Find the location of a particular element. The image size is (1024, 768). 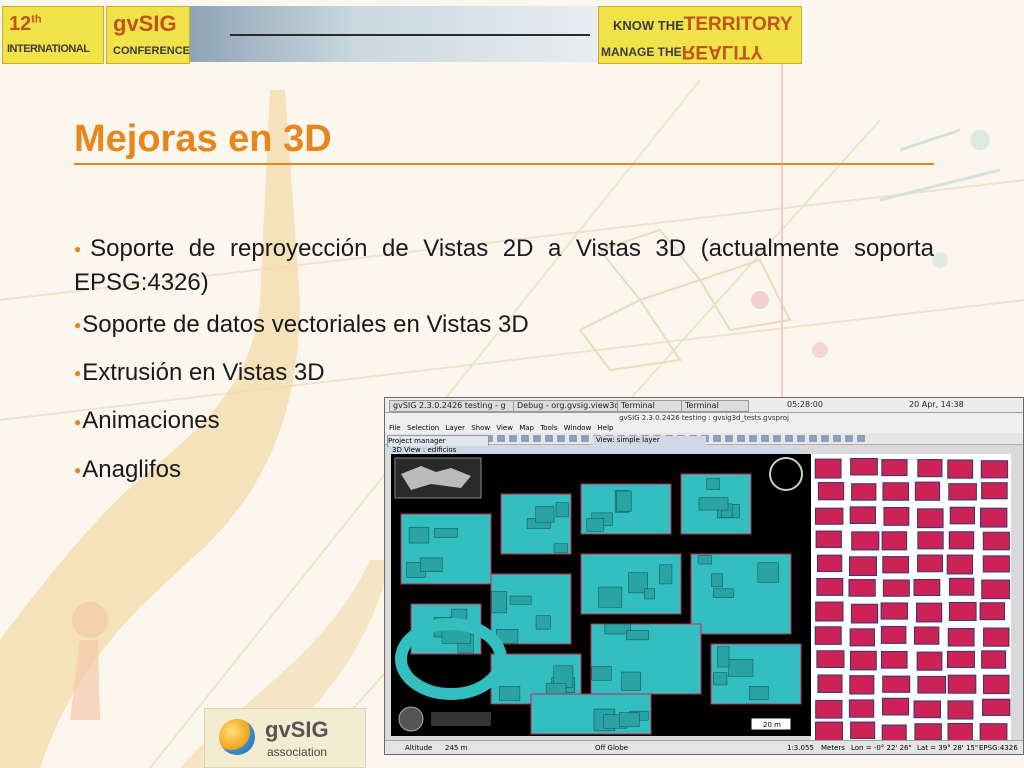

menu-help: Help is located at coordinates (606, 428).